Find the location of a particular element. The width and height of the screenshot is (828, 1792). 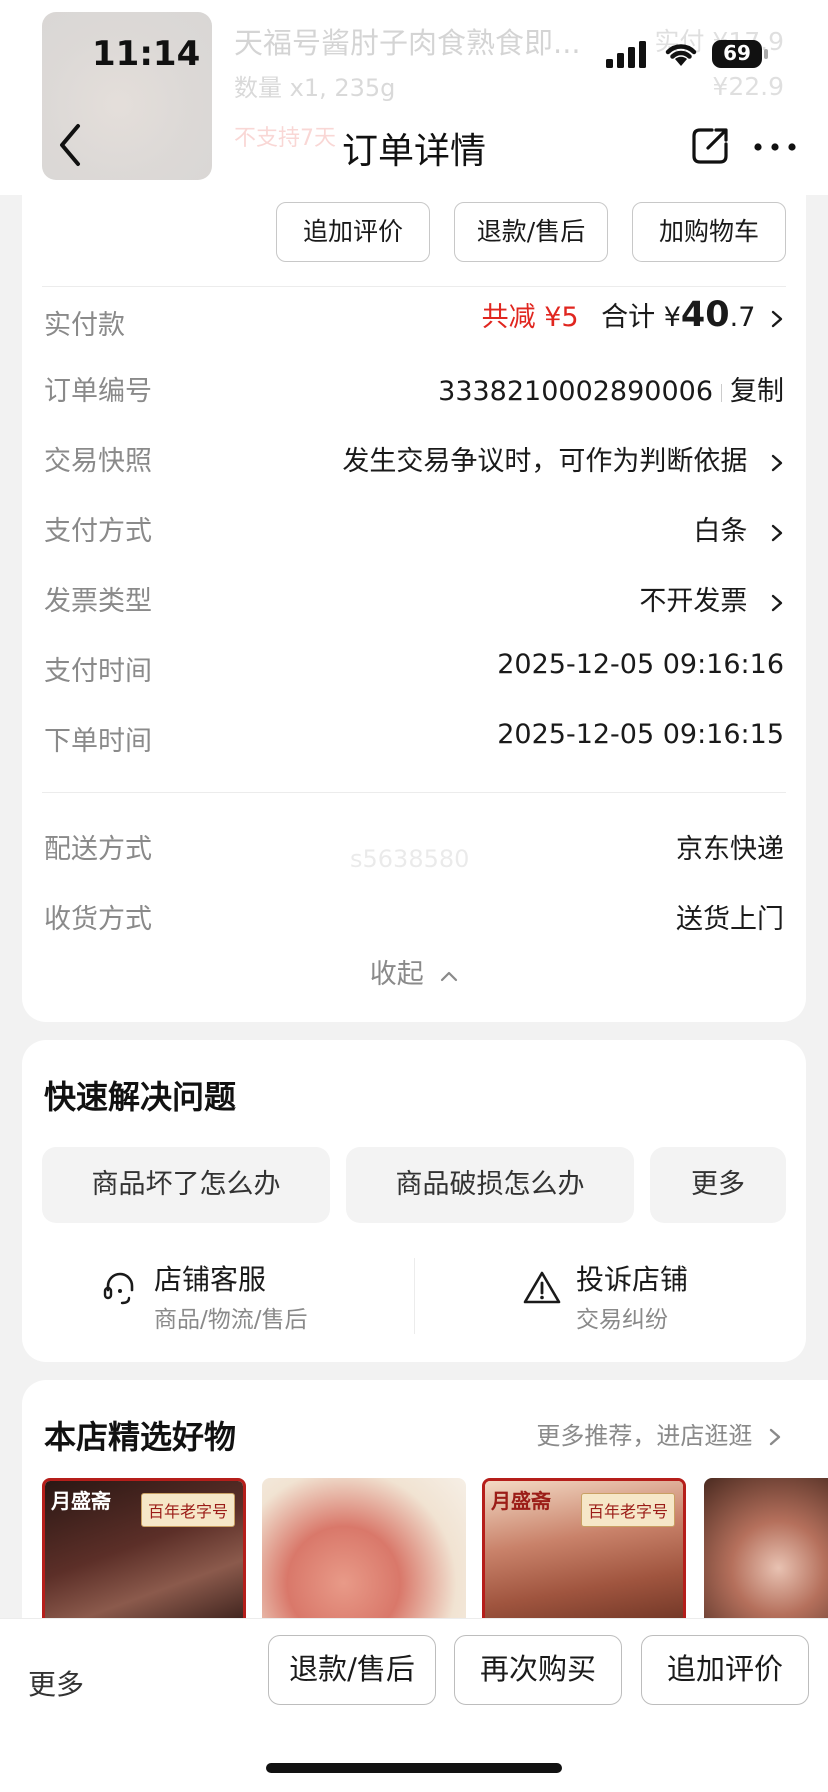

invoice-label: 发票类型 is located at coordinates (98, 601).